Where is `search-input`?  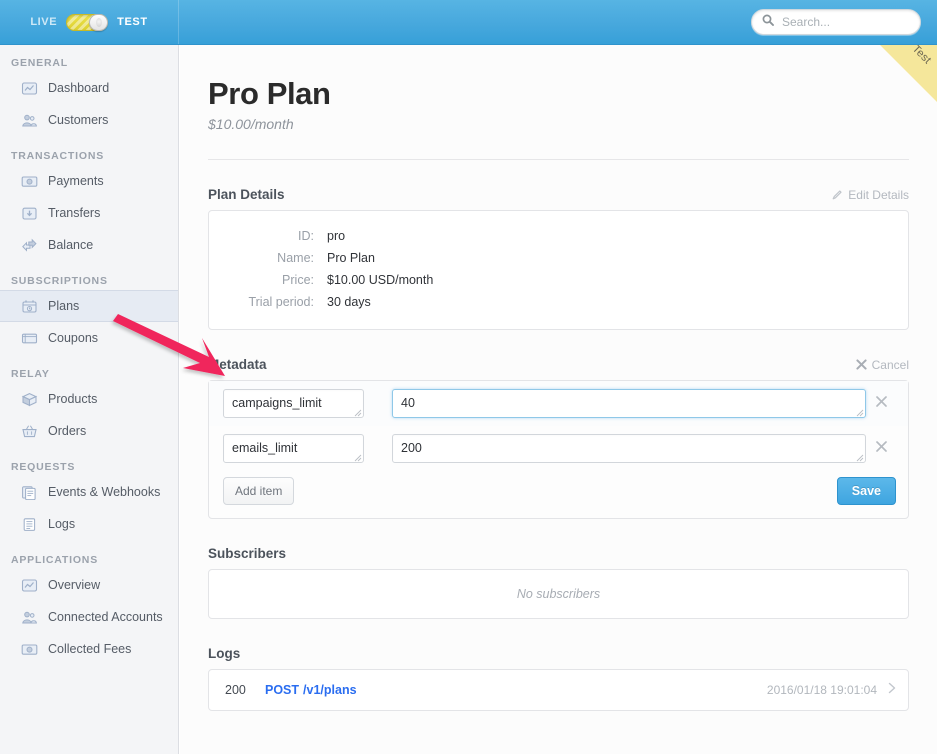 search-input is located at coordinates (845, 22).